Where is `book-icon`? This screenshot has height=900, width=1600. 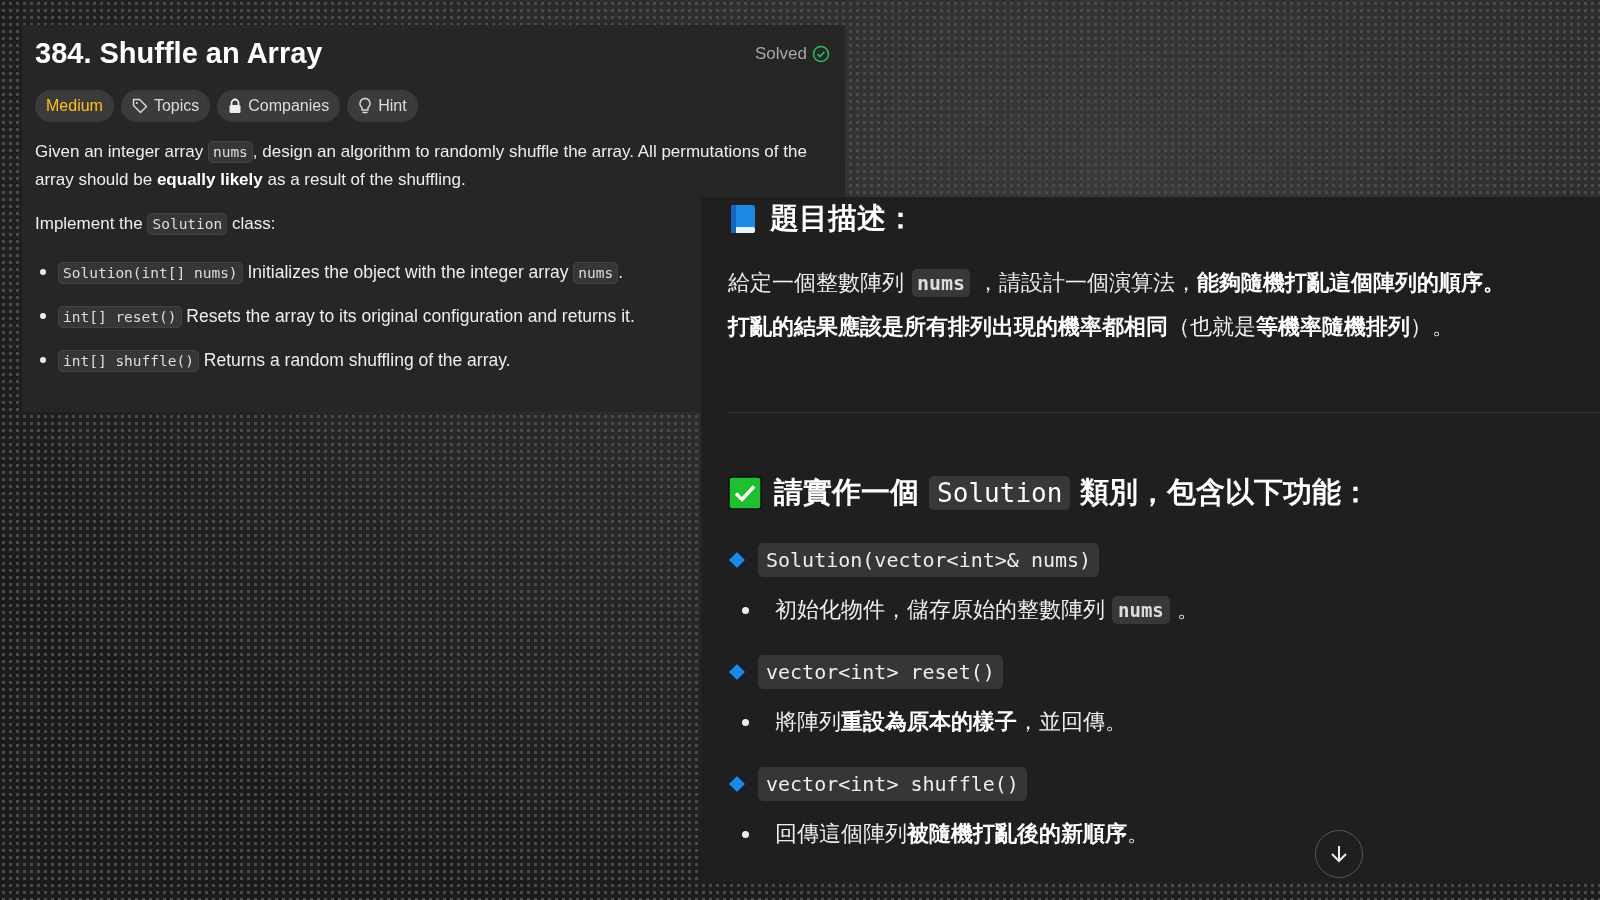
book-icon is located at coordinates (743, 219).